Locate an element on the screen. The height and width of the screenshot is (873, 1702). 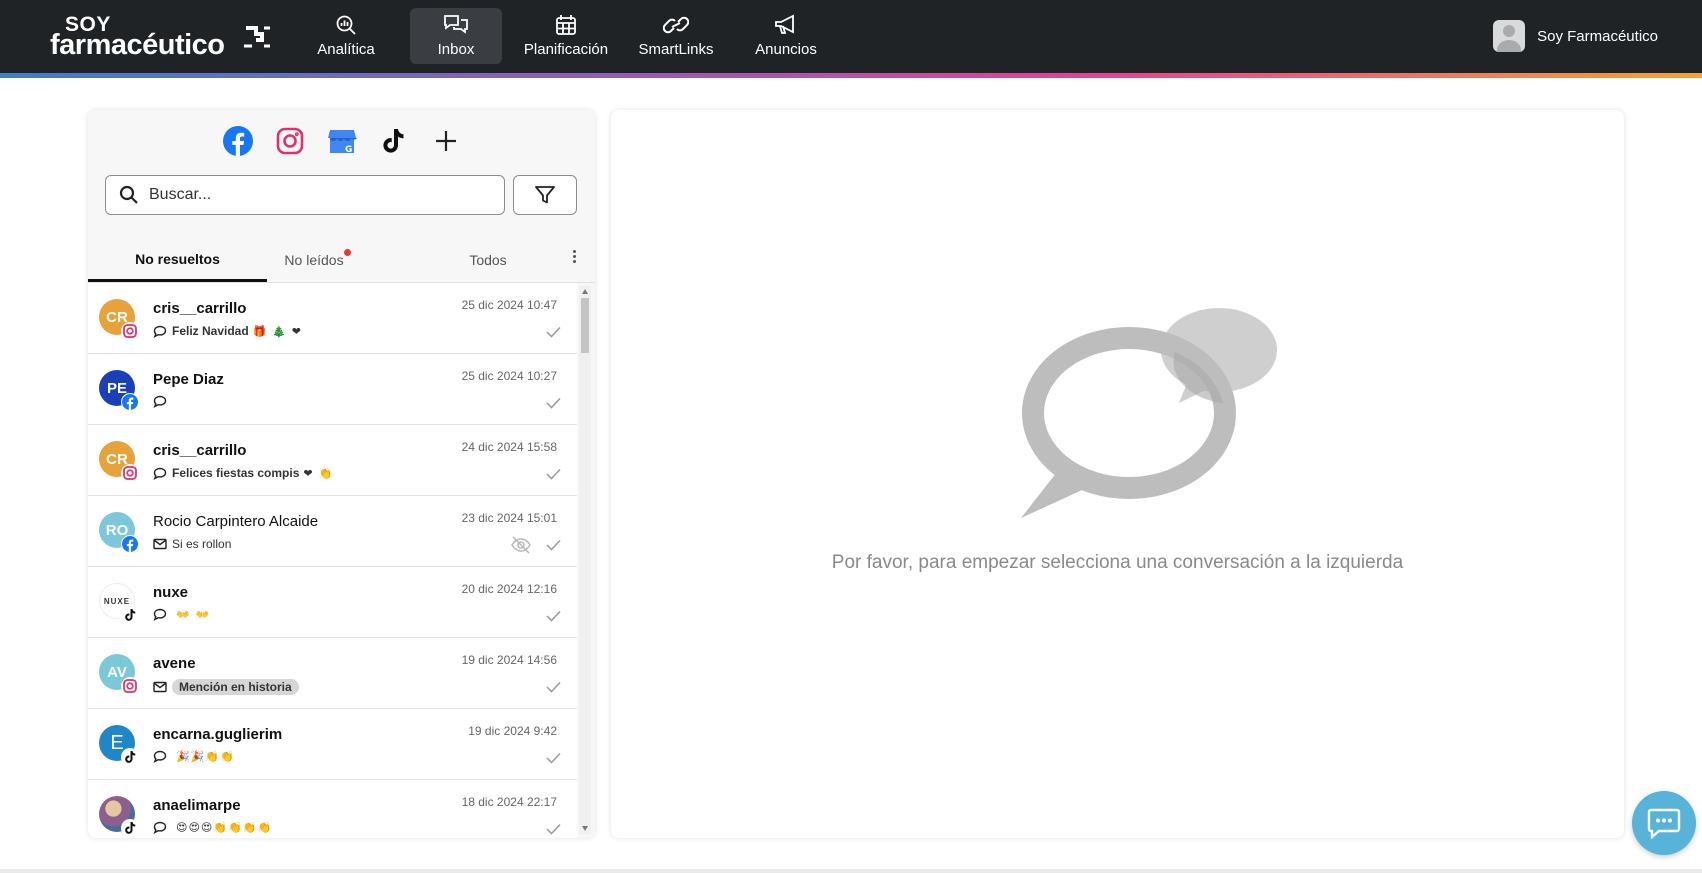
tab-label: Todos is located at coordinates (488, 260).